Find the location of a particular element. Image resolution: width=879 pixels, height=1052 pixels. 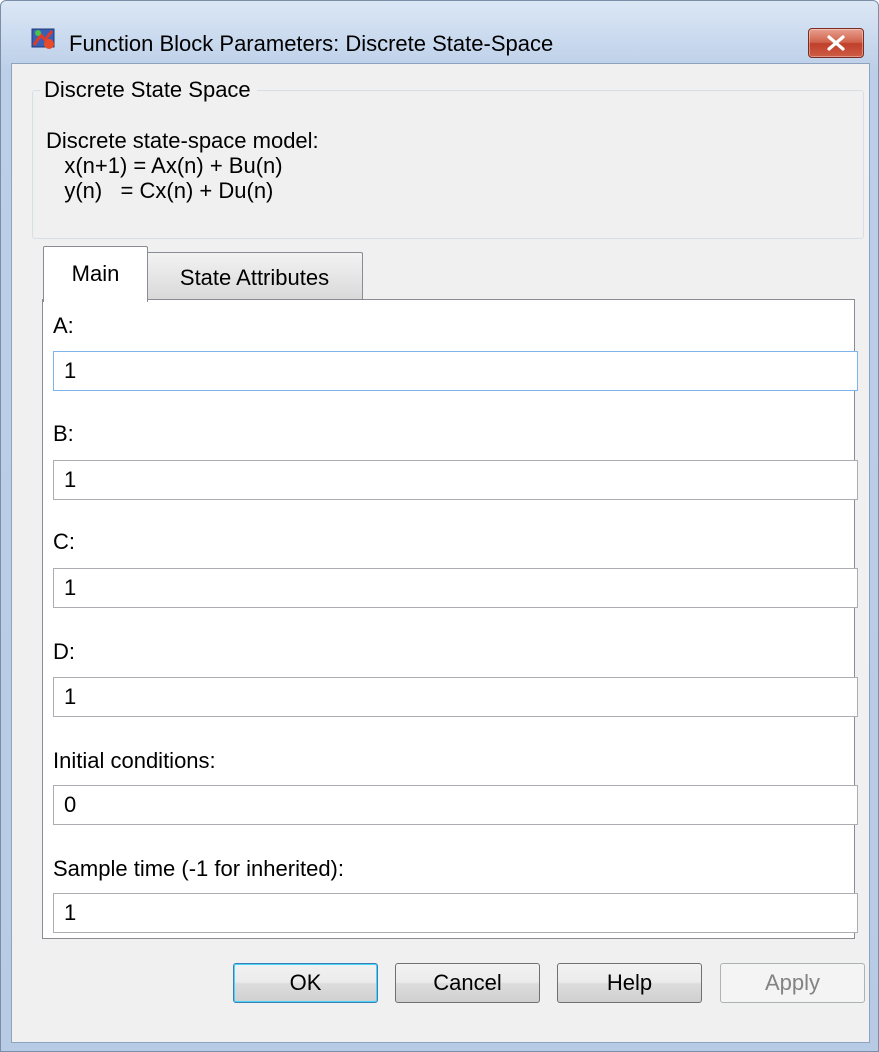

field-label-d: D: is located at coordinates (64, 651).